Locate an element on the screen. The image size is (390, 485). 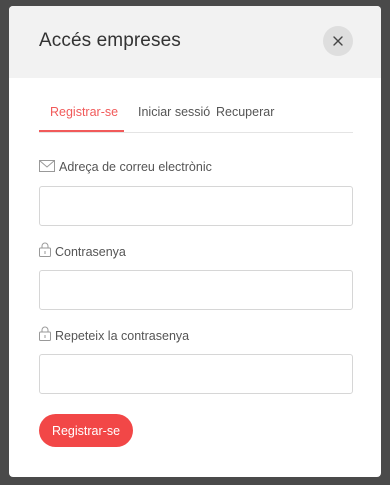
tab-recover: Recuperar is located at coordinates (243, 117).